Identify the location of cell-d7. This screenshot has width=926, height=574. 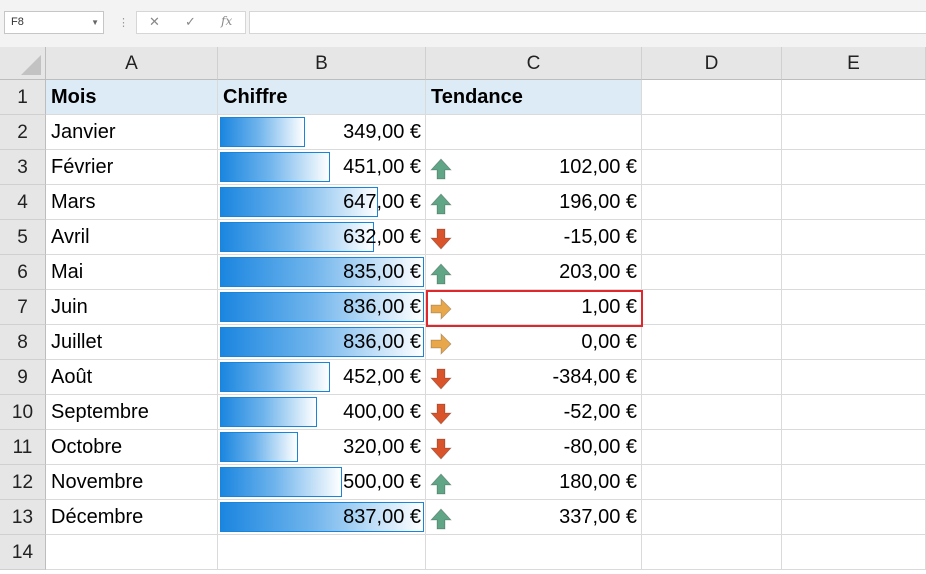
(712, 307).